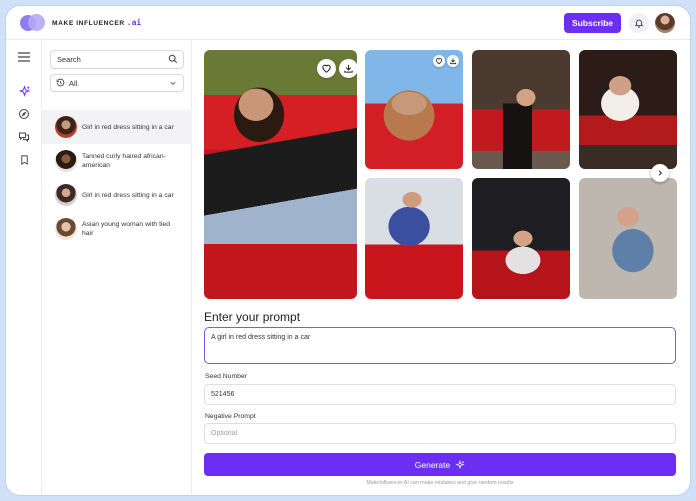 Image resolution: width=696 pixels, height=501 pixels. I want to click on history-item-label: Asian young woman with tied hair, so click(126, 229).